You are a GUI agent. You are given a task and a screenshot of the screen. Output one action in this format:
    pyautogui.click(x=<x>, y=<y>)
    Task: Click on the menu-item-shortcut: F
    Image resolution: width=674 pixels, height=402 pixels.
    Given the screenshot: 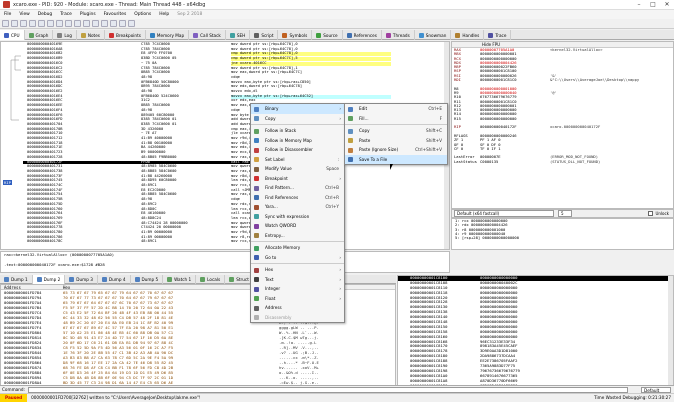 What is the action you would take?
    pyautogui.click(x=440, y=118)
    